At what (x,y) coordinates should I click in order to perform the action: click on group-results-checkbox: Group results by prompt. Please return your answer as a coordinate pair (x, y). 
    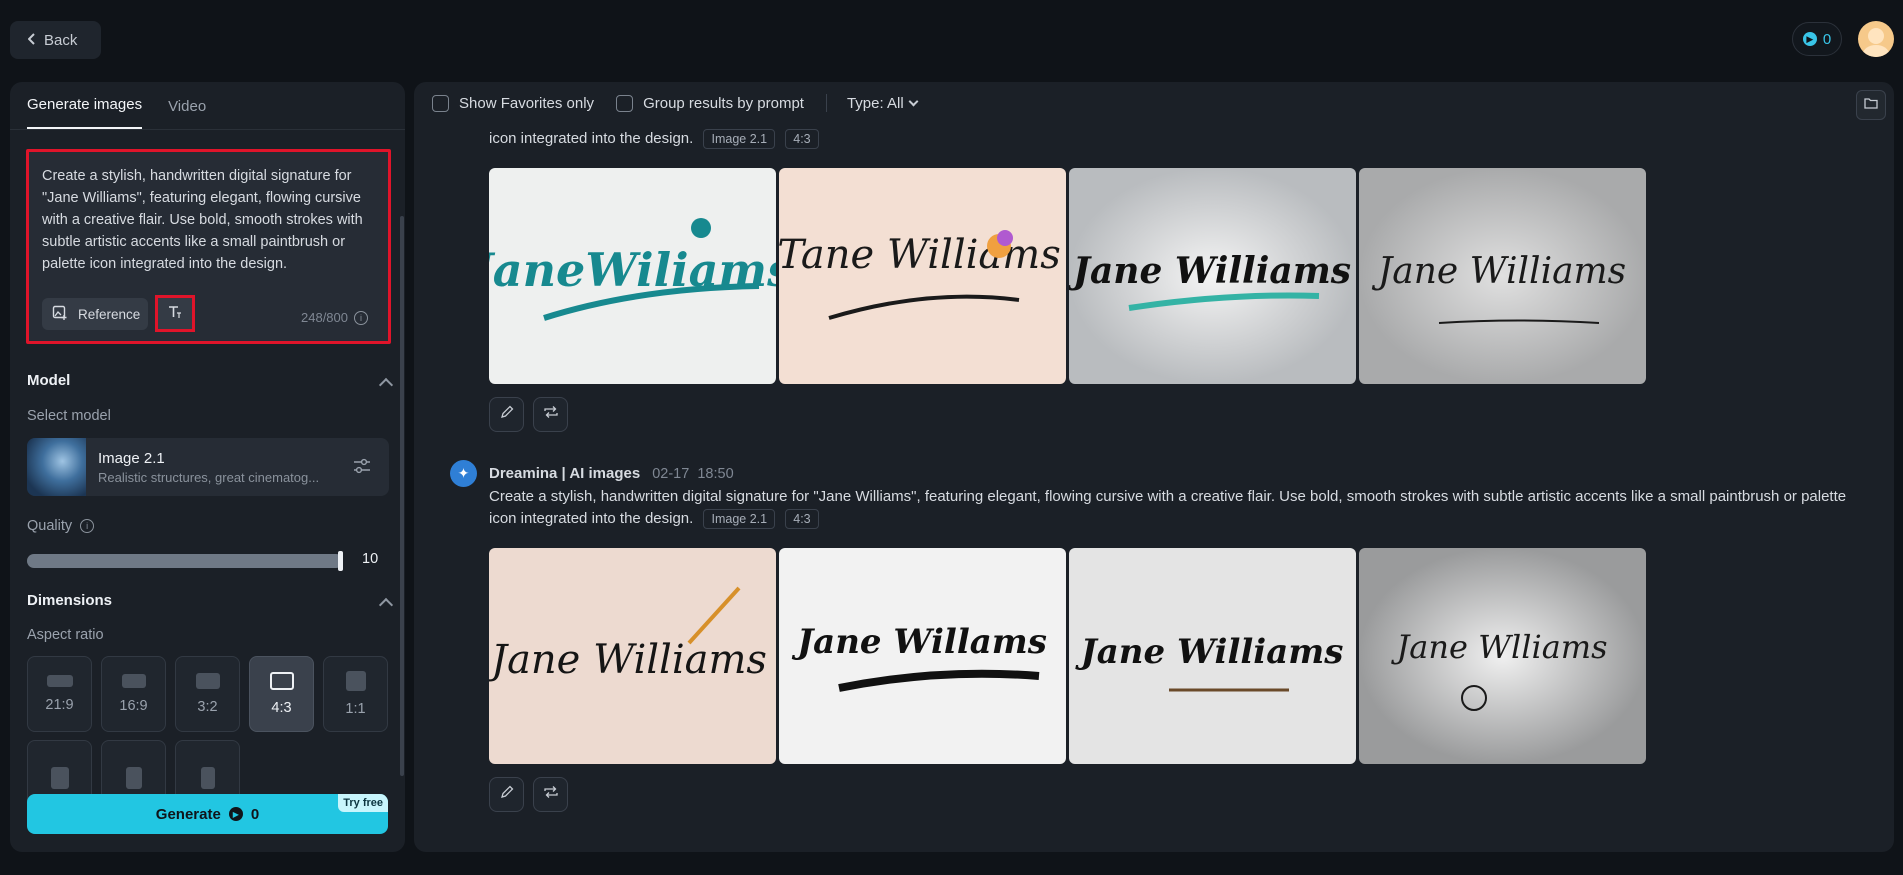
    Looking at the image, I should click on (710, 103).